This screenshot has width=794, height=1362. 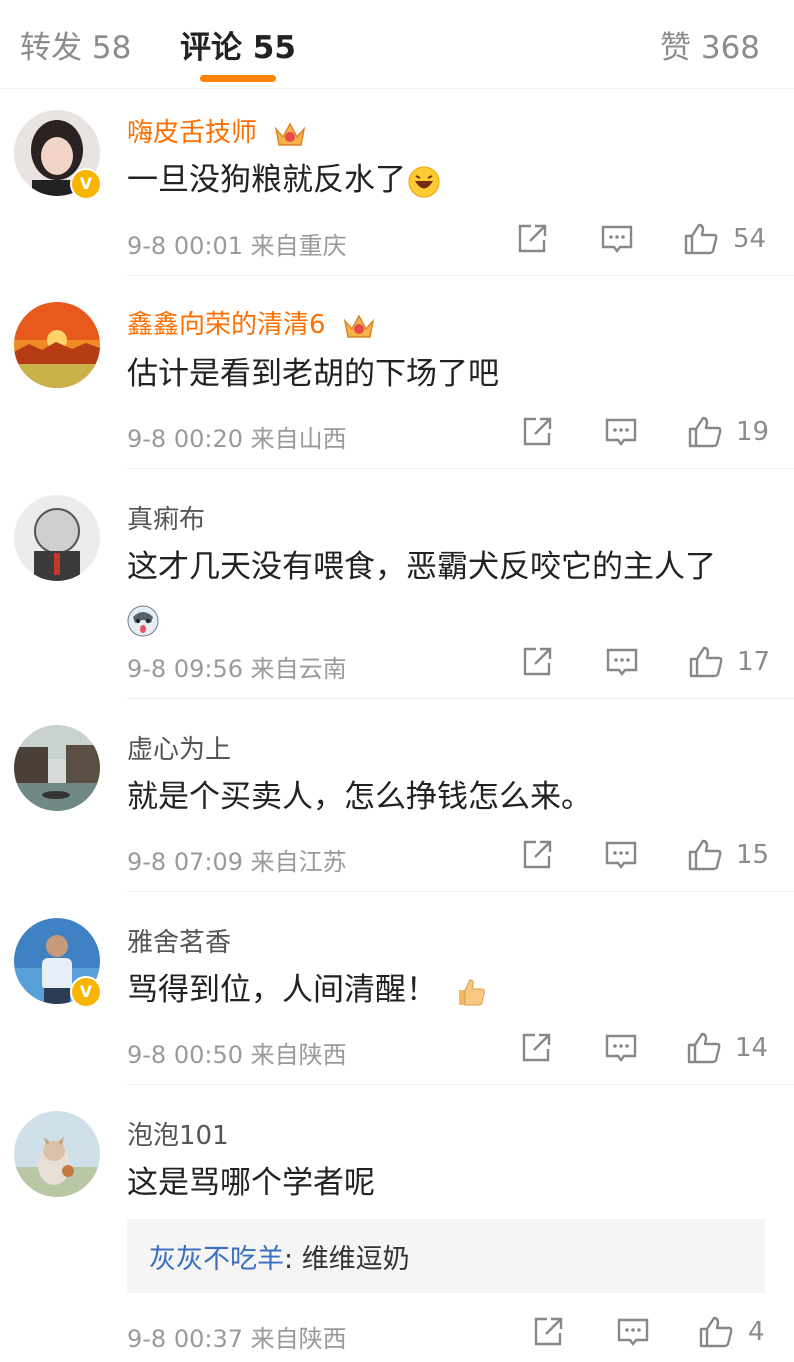 I want to click on comment-text: 就是个买卖人，怎么挣钱怎么来。, so click(x=359, y=797).